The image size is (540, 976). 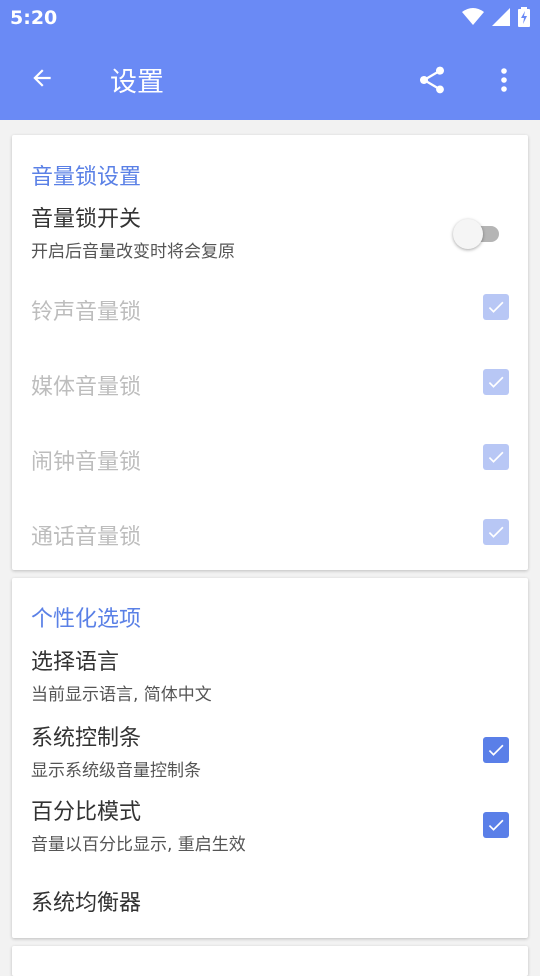 I want to click on percent-mode-checkbox, so click(x=496, y=825).